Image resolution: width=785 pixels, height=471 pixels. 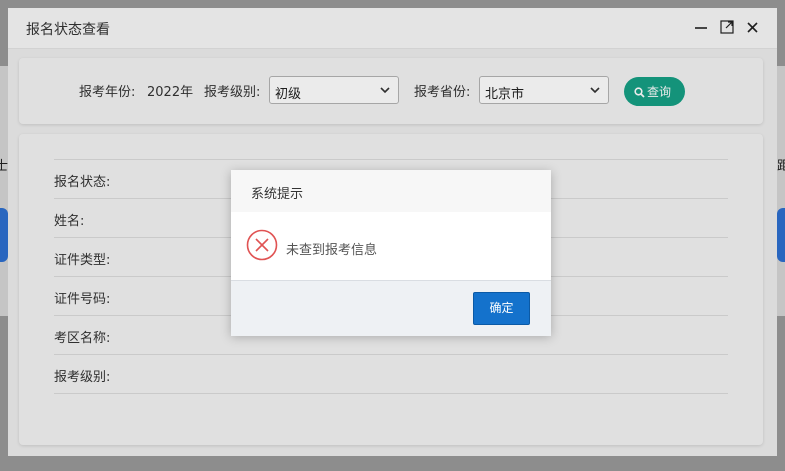 What do you see at coordinates (391, 308) in the screenshot?
I see `dialog-footer: 确定` at bounding box center [391, 308].